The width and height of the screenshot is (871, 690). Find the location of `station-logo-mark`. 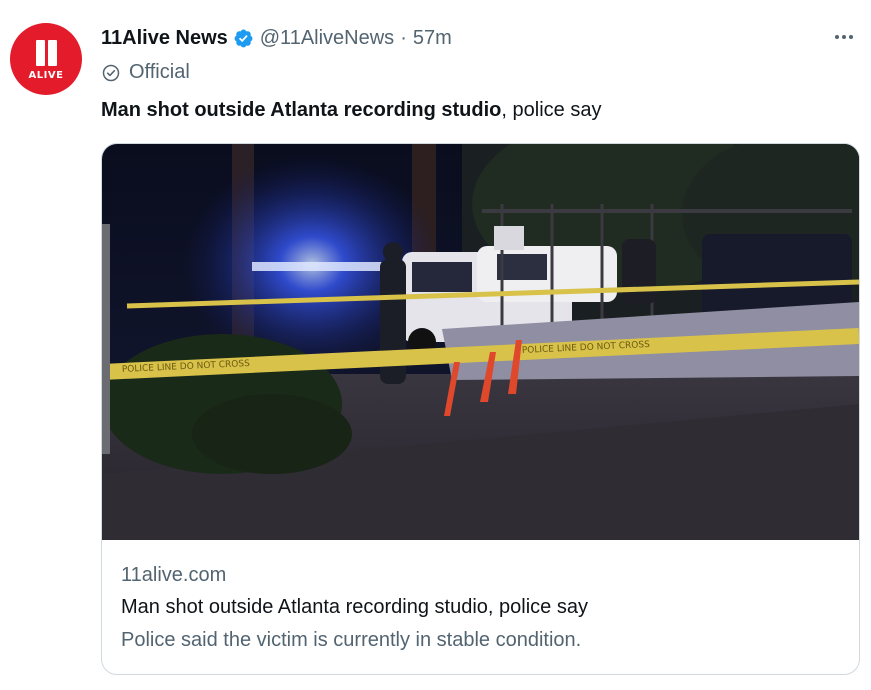

station-logo-mark is located at coordinates (46, 52).